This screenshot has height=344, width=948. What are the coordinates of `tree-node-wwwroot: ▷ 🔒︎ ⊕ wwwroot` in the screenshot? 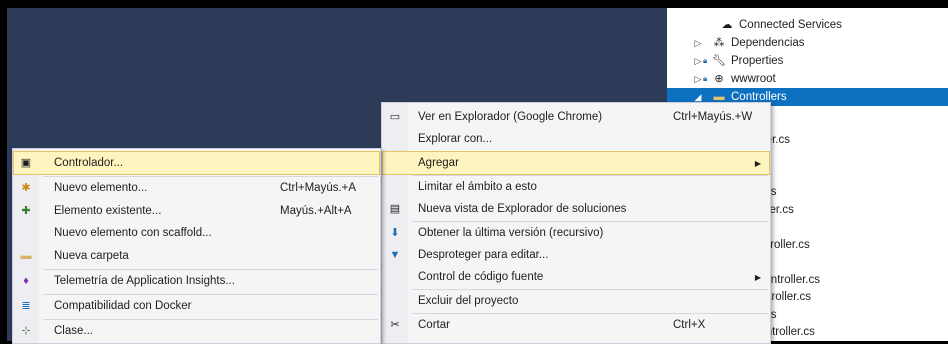 It's located at (807, 79).